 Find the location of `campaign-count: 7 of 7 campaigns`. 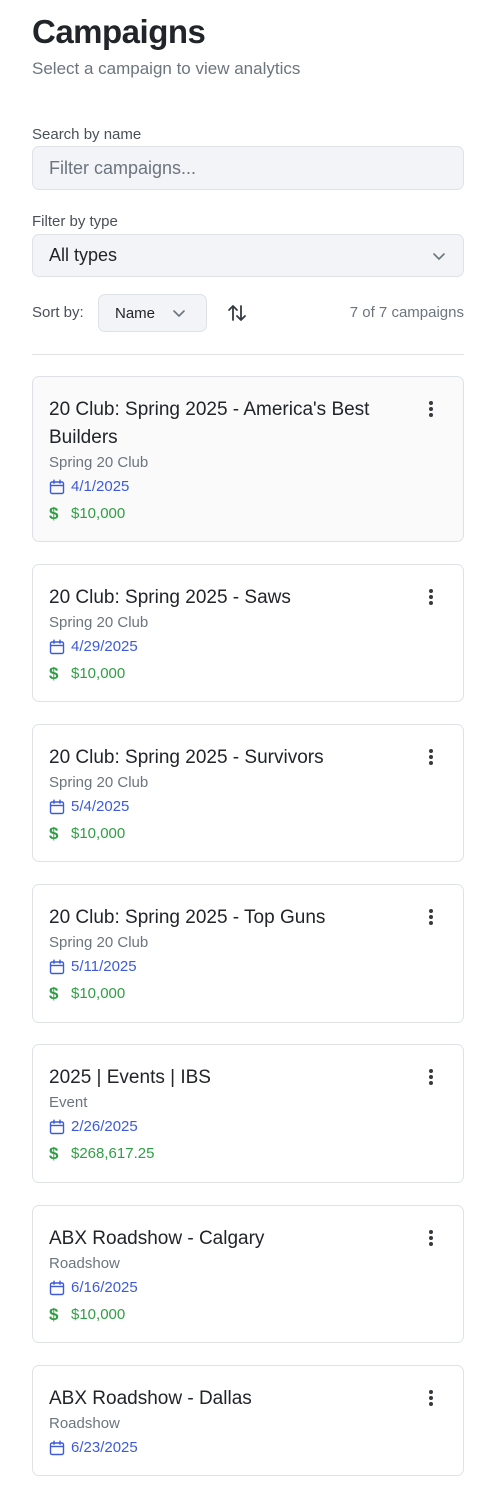

campaign-count: 7 of 7 campaigns is located at coordinates (406, 312).